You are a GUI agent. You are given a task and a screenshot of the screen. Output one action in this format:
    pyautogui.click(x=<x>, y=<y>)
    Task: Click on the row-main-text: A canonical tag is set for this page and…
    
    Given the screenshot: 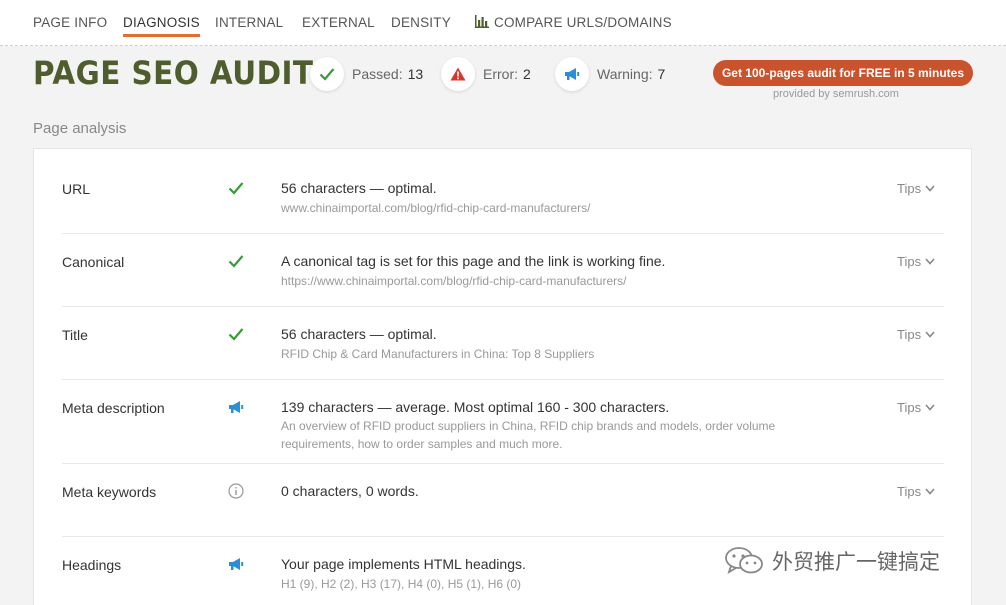 What is the action you would take?
    pyautogui.click(x=473, y=261)
    